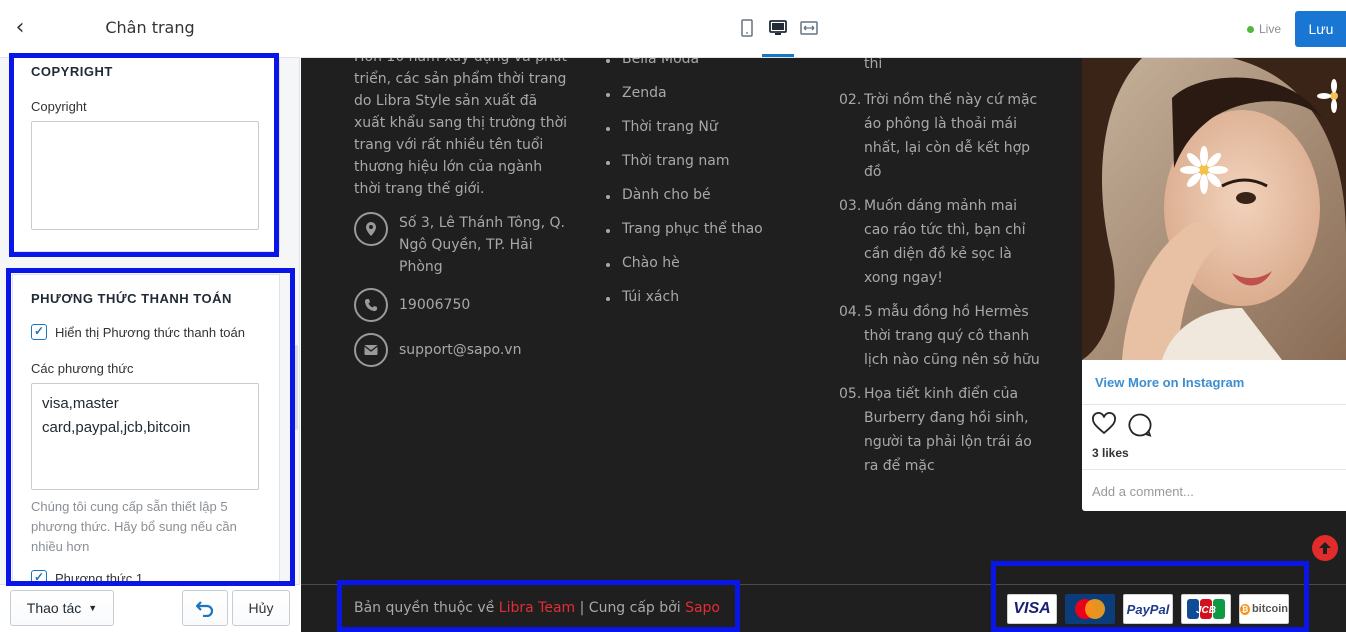 This screenshot has width=1346, height=632. What do you see at coordinates (850, 312) in the screenshot?
I see `news-number: 04.` at bounding box center [850, 312].